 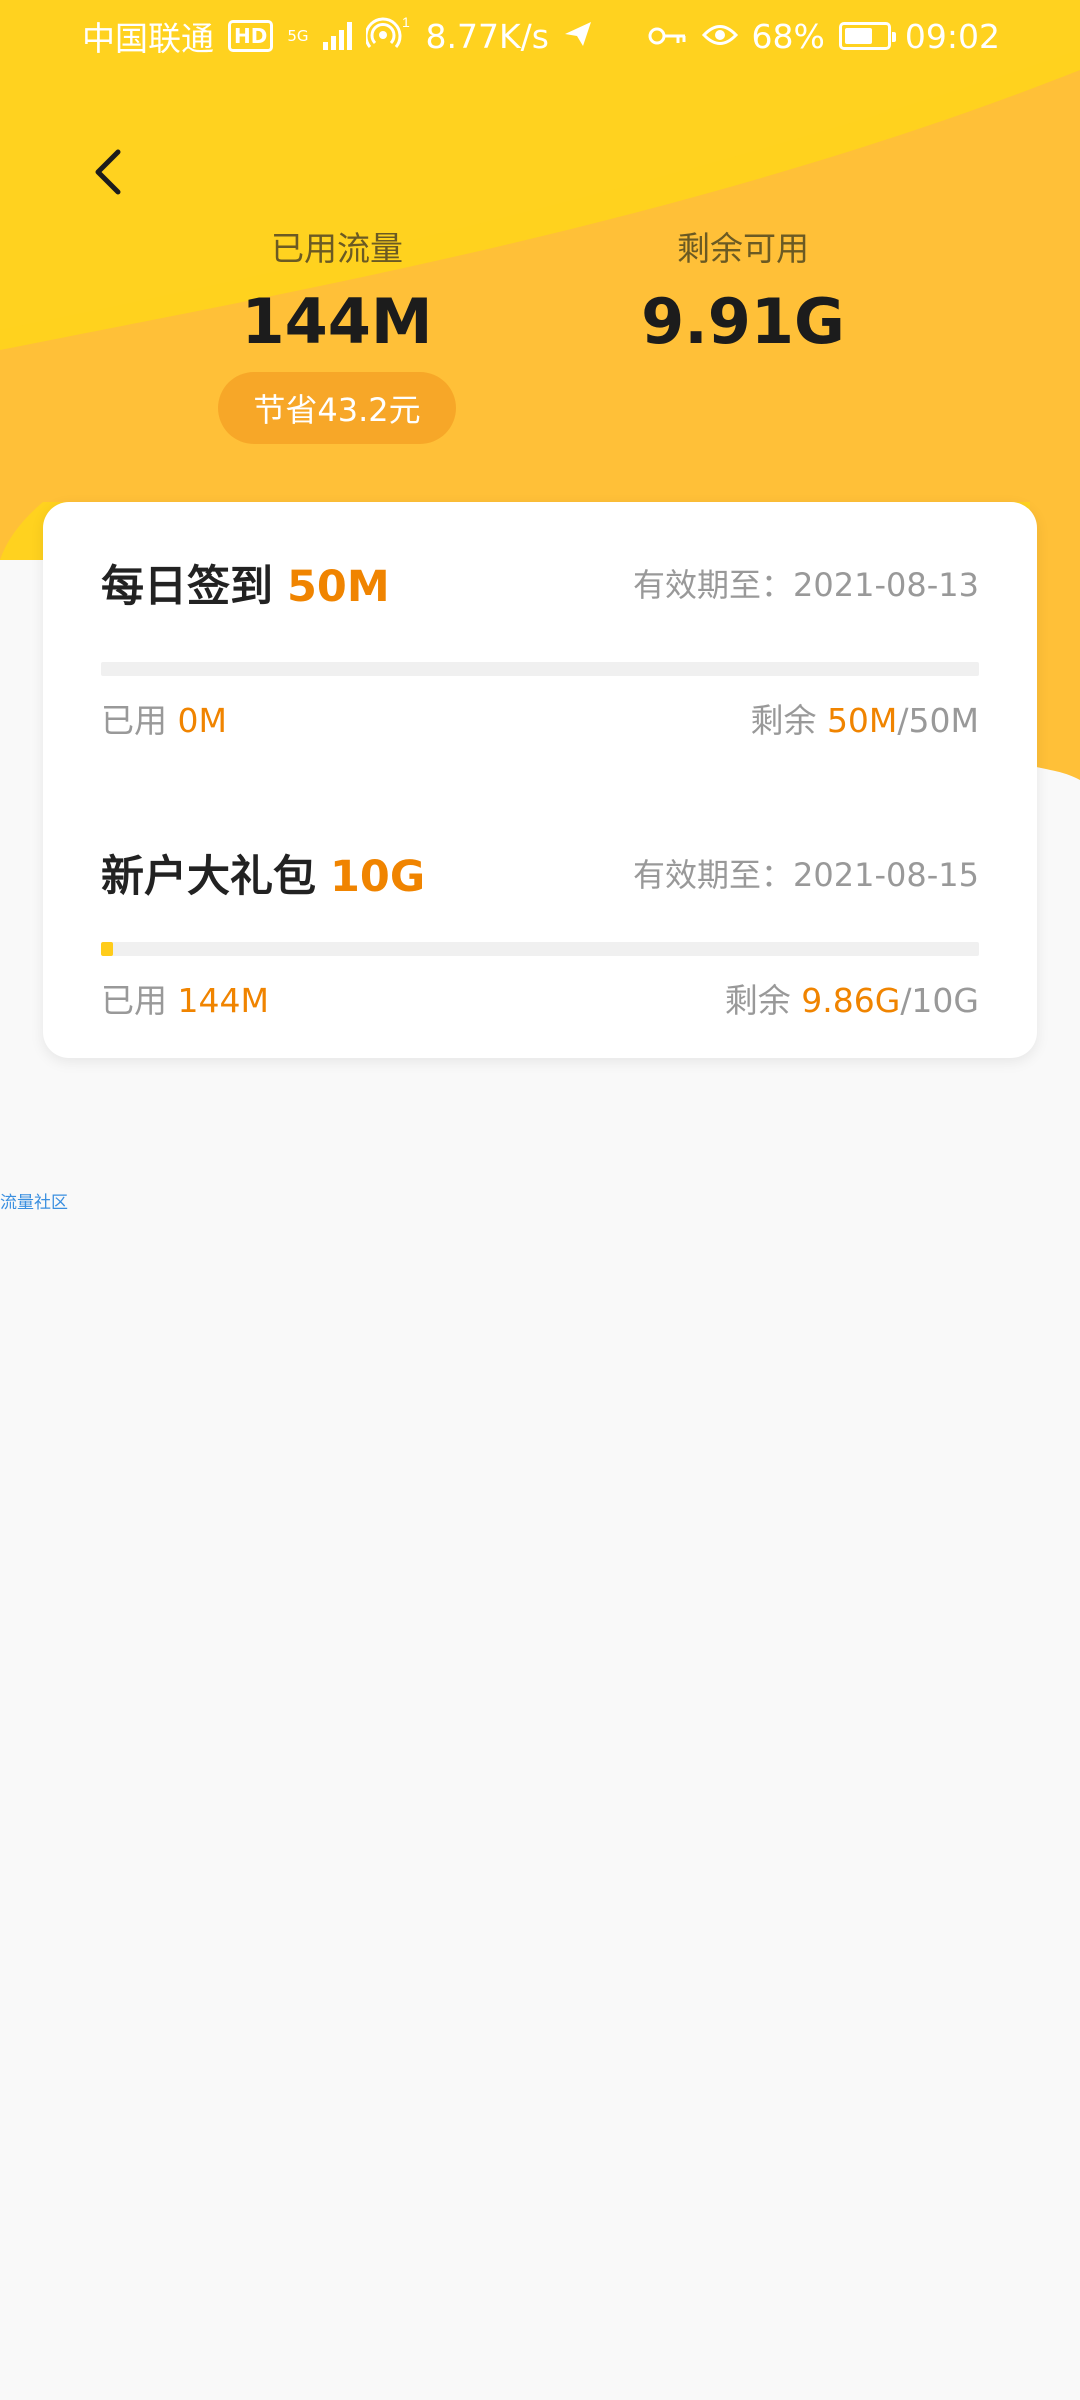 I want to click on battery-level, so click(x=858, y=36).